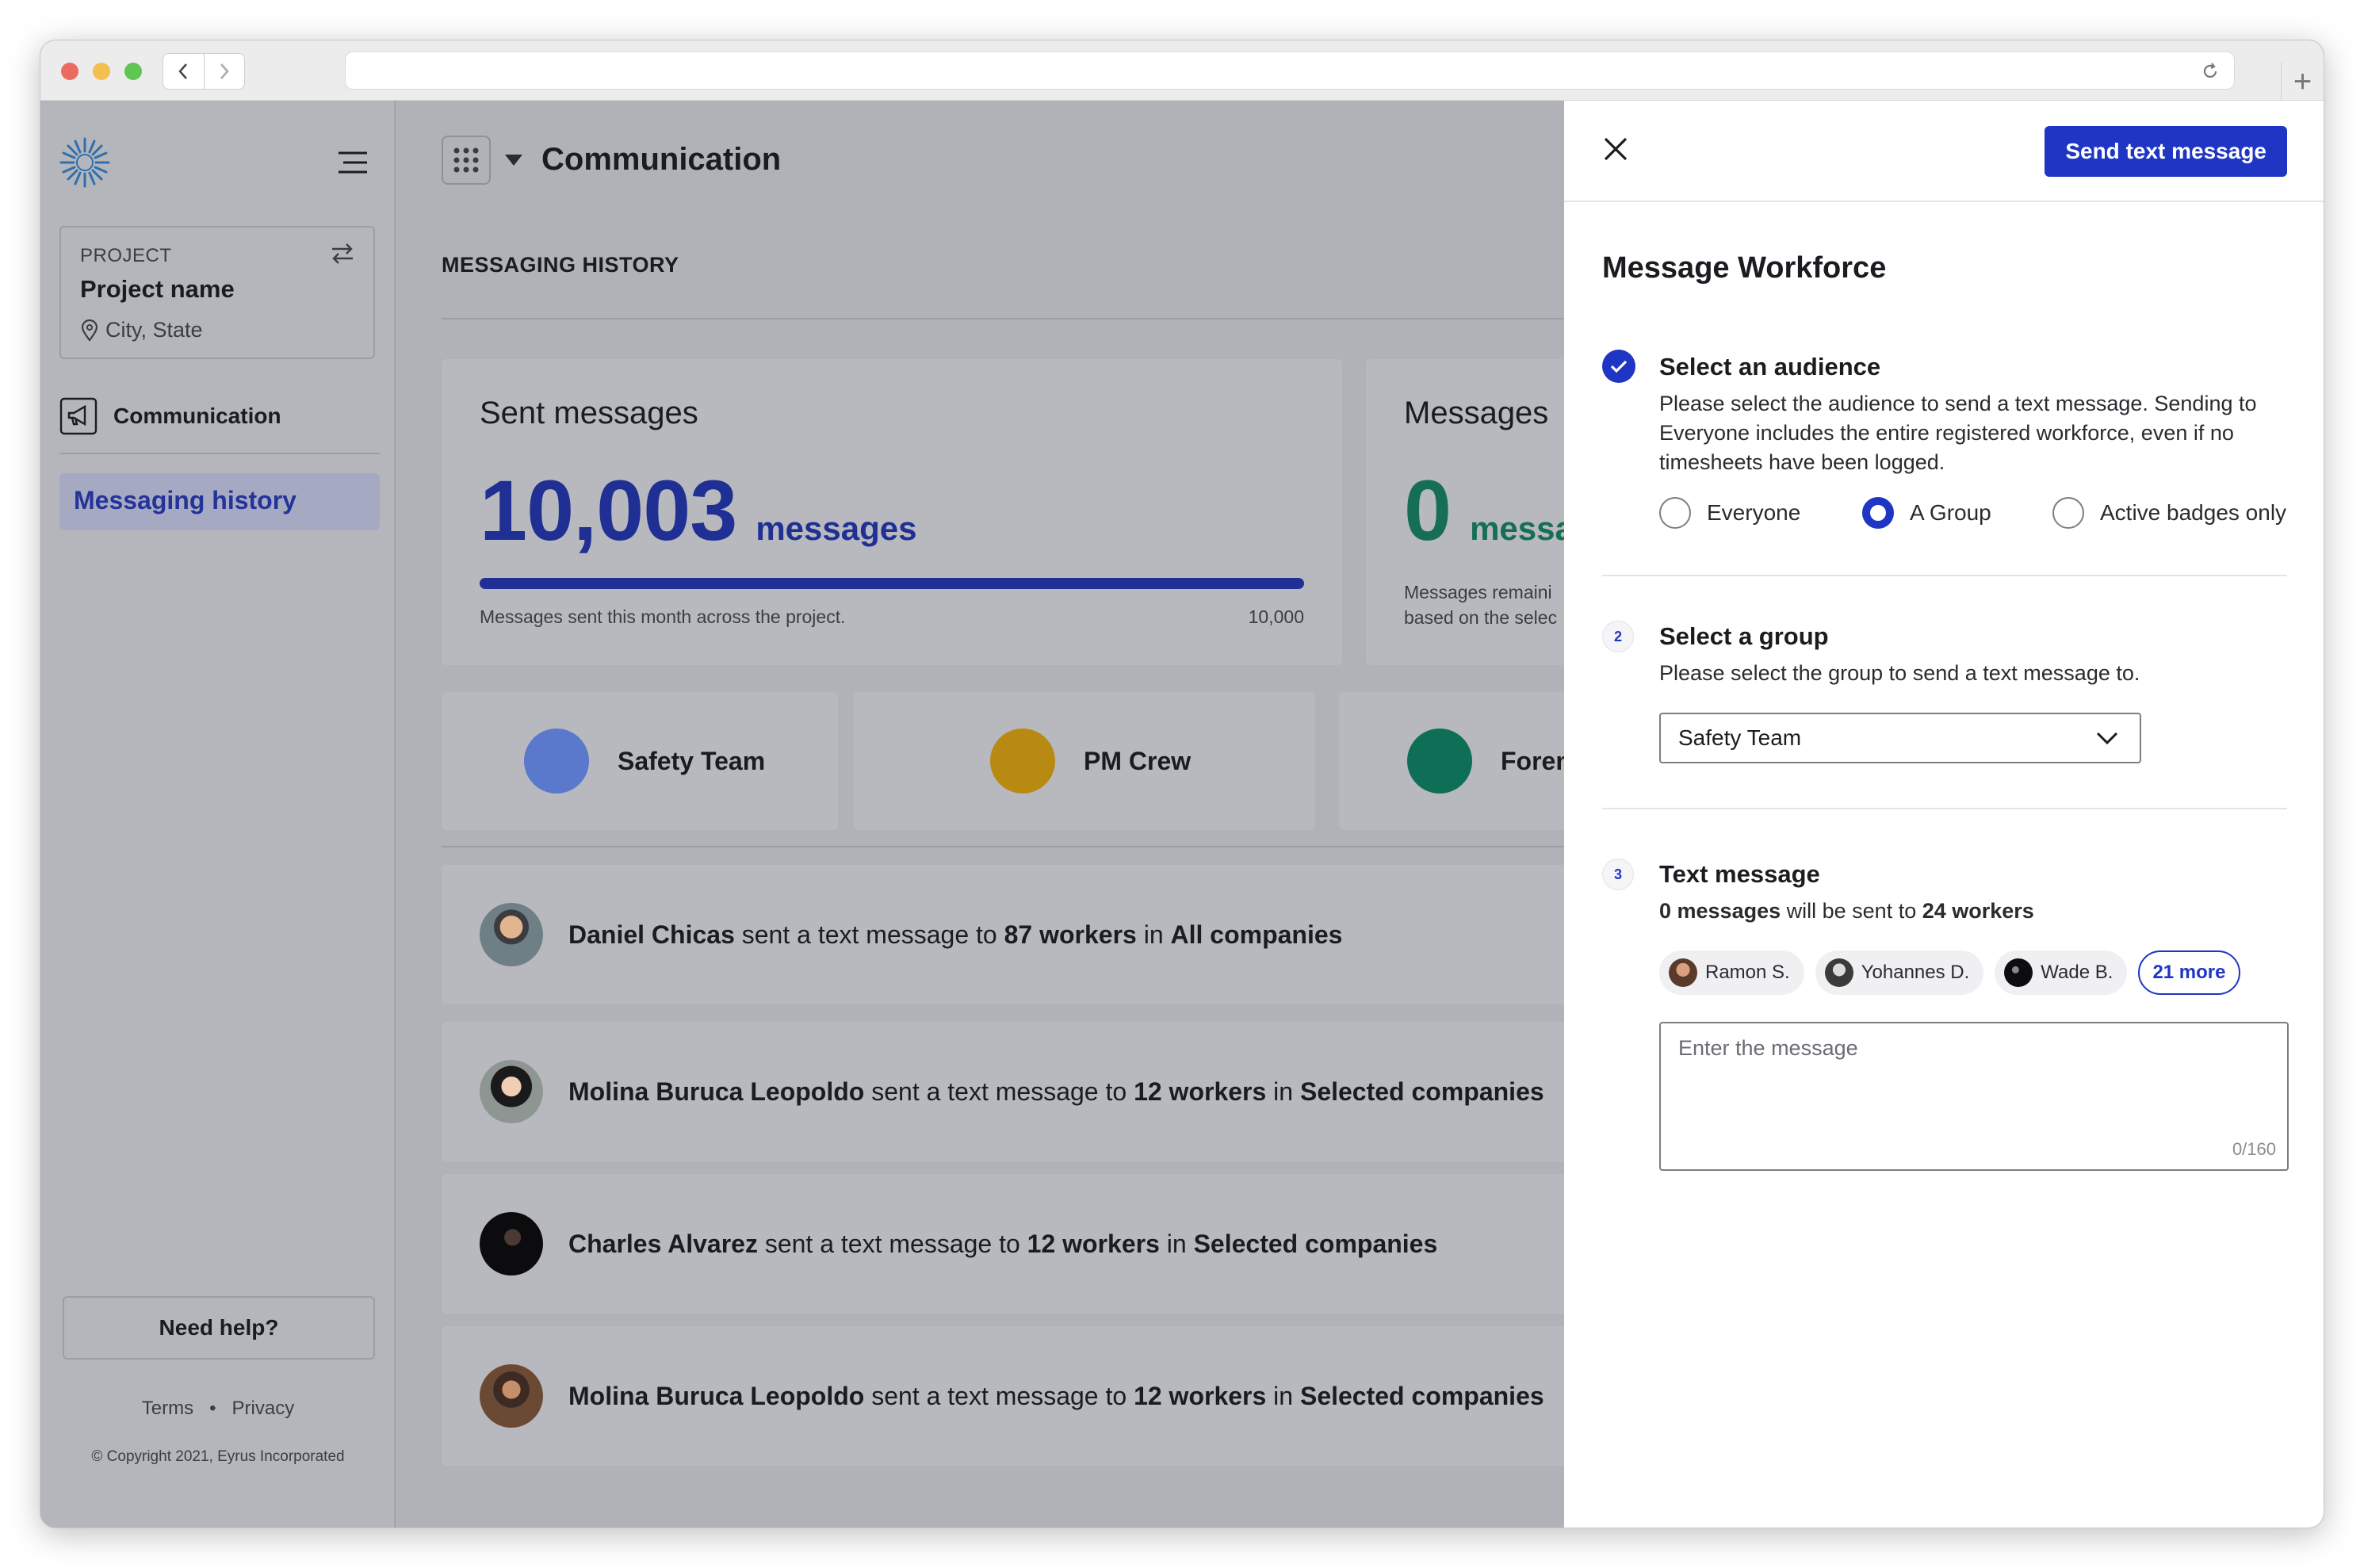 This screenshot has height=1568, width=2364. What do you see at coordinates (85, 162) in the screenshot?
I see `eyrus-logo-icon` at bounding box center [85, 162].